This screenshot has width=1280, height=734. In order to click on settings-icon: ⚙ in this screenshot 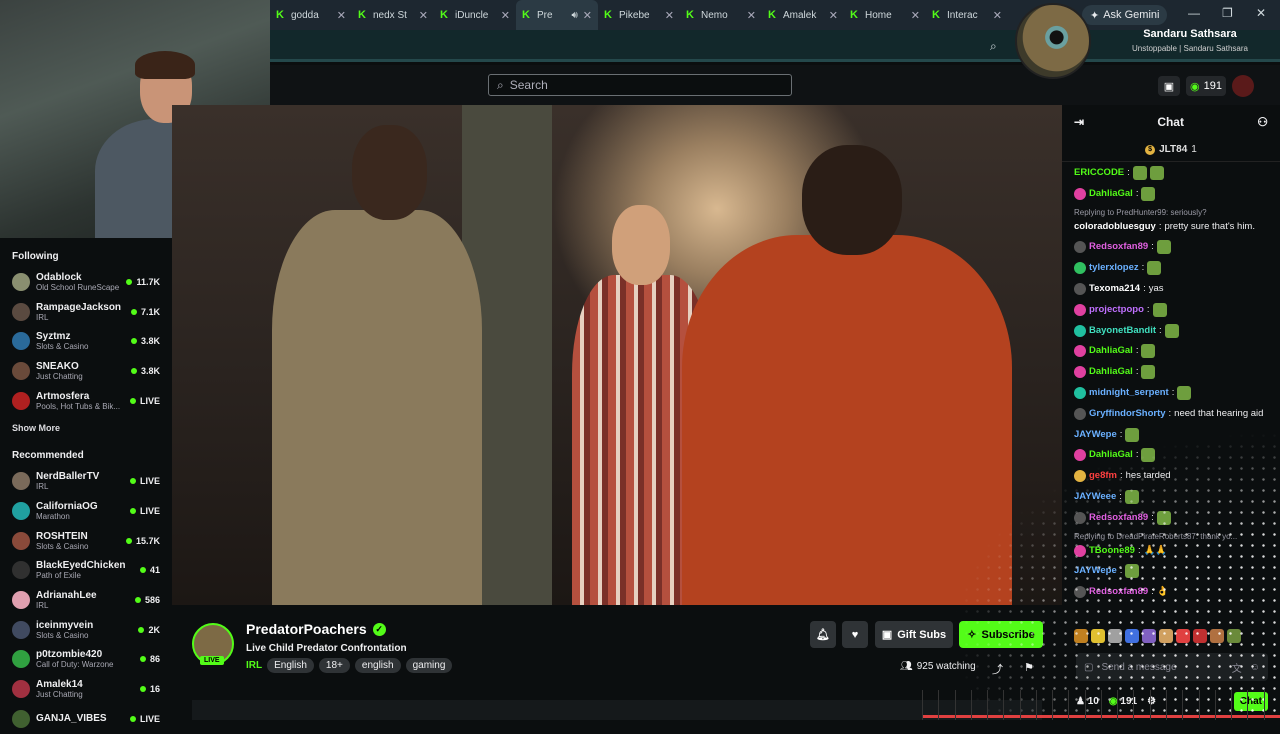, I will do `click(1151, 701)`.